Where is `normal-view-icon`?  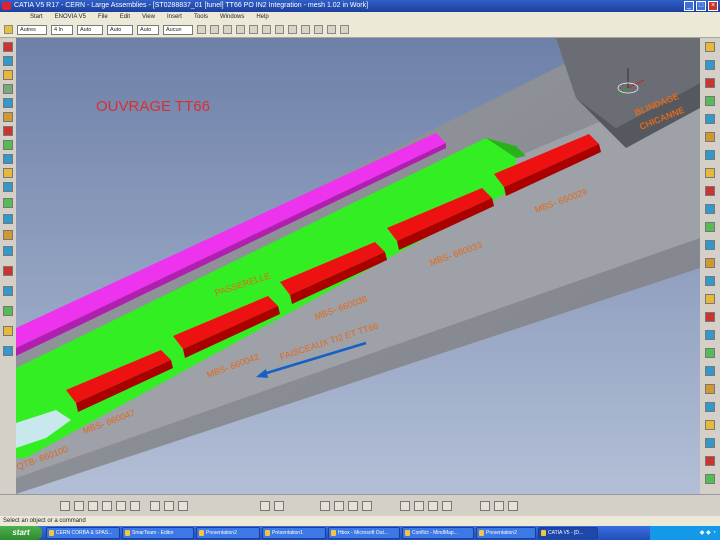 normal-view-icon is located at coordinates (292, 29).